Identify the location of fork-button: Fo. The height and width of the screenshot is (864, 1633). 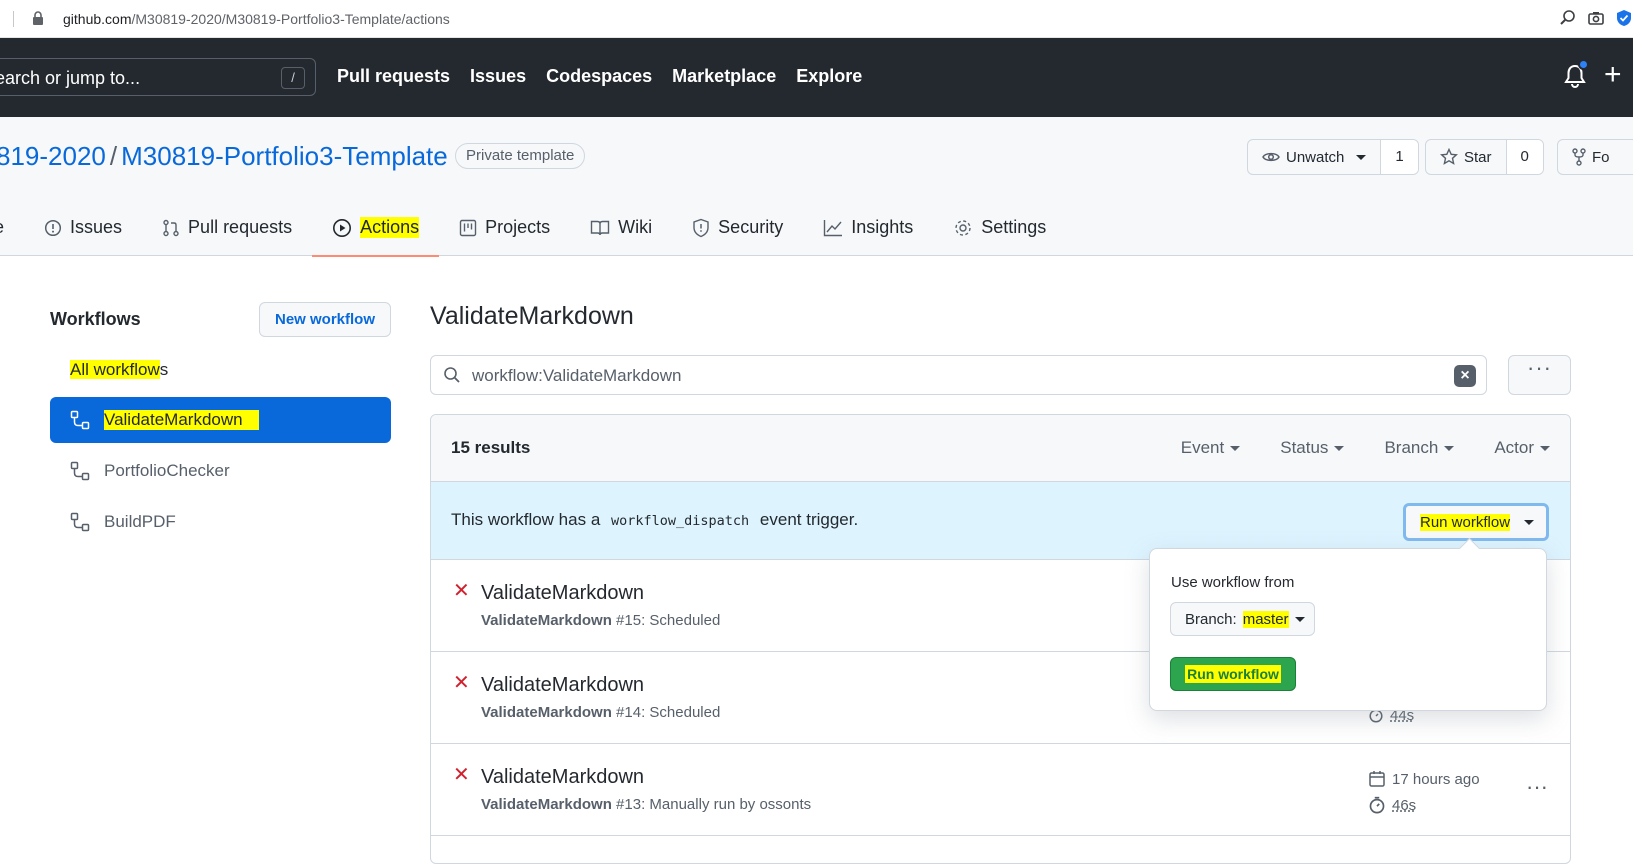
(1591, 157).